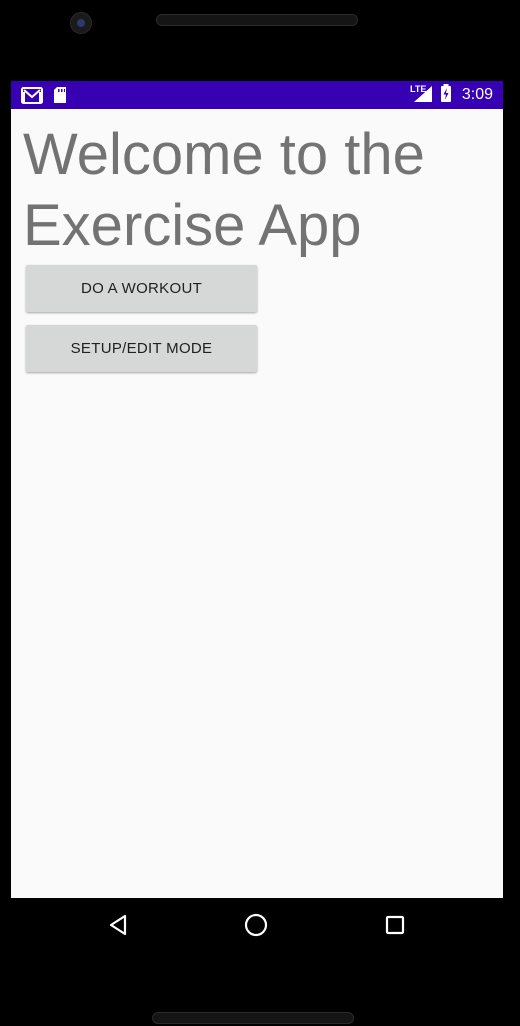 Image resolution: width=520 pixels, height=1026 pixels. I want to click on recents-button, so click(395, 927).